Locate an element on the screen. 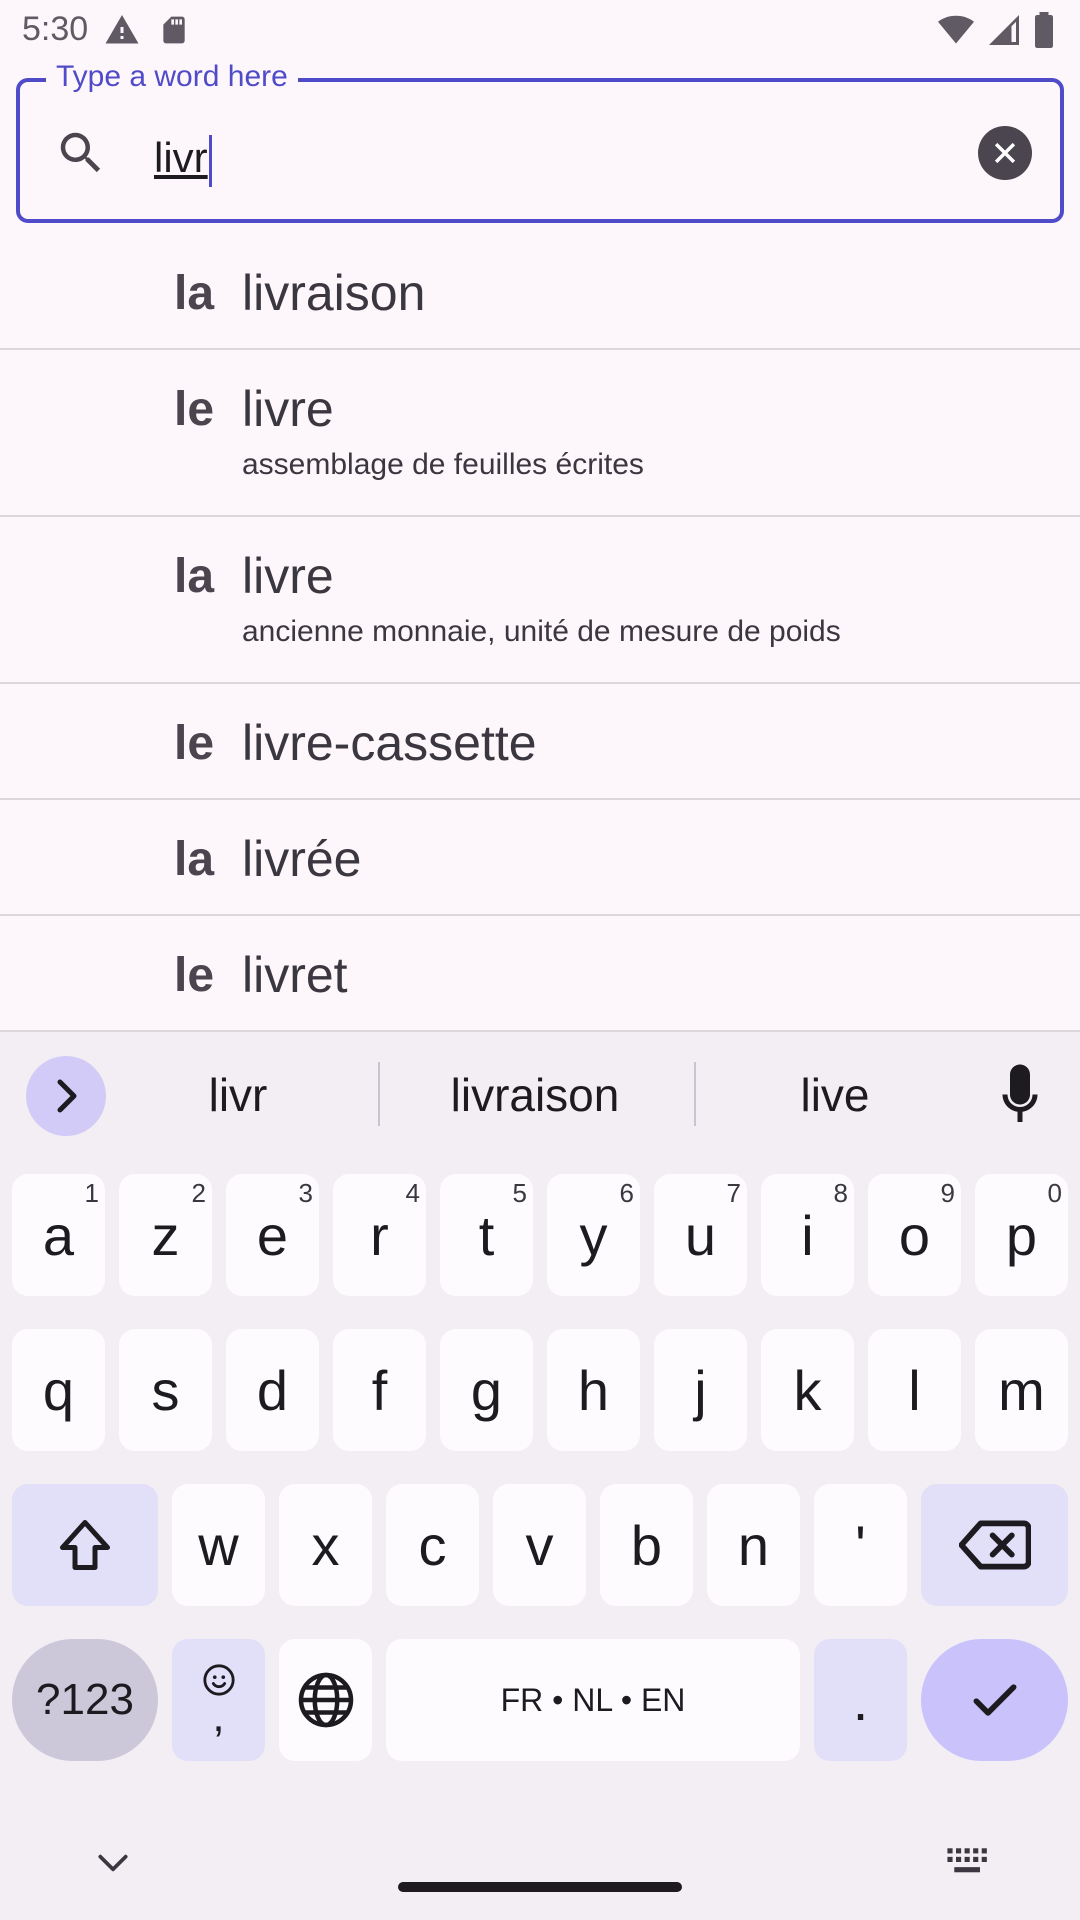 This screenshot has width=1080, height=1920. emoji-comma-key: , is located at coordinates (218, 1700).